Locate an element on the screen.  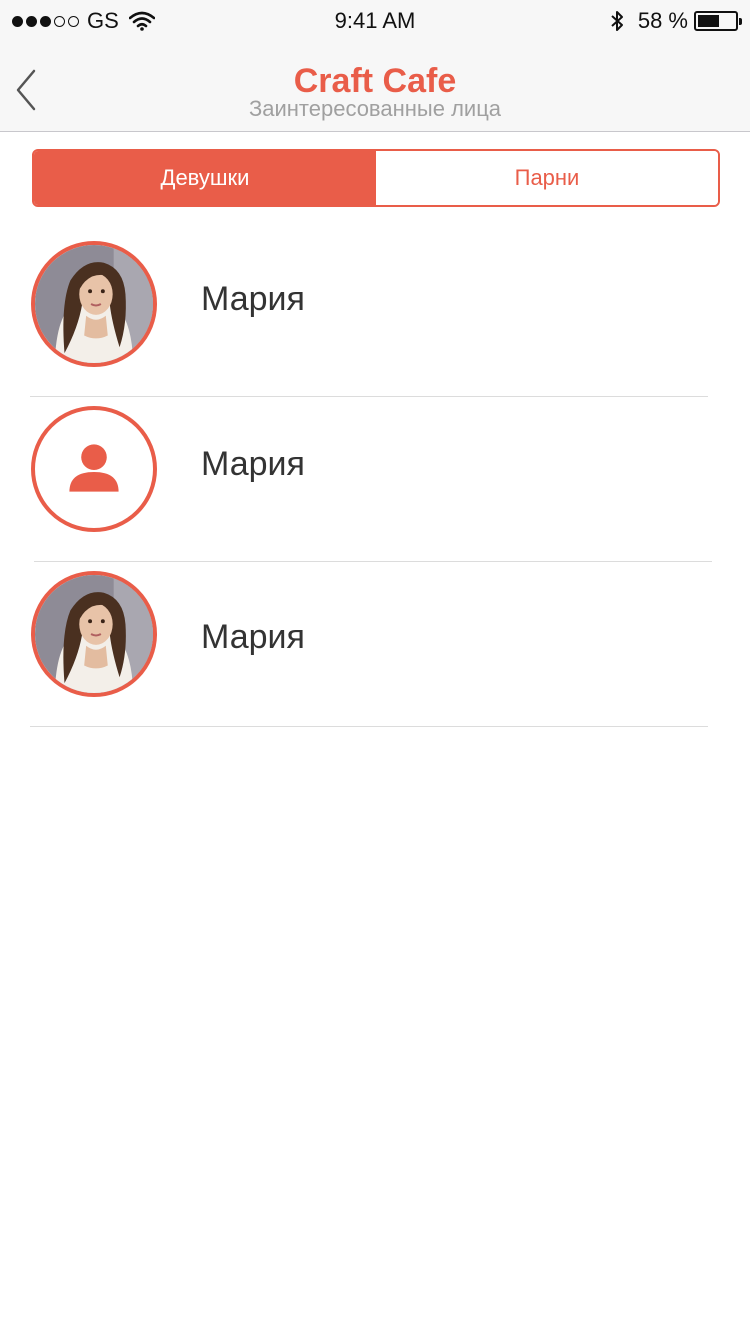
battery-icon is located at coordinates (718, 21).